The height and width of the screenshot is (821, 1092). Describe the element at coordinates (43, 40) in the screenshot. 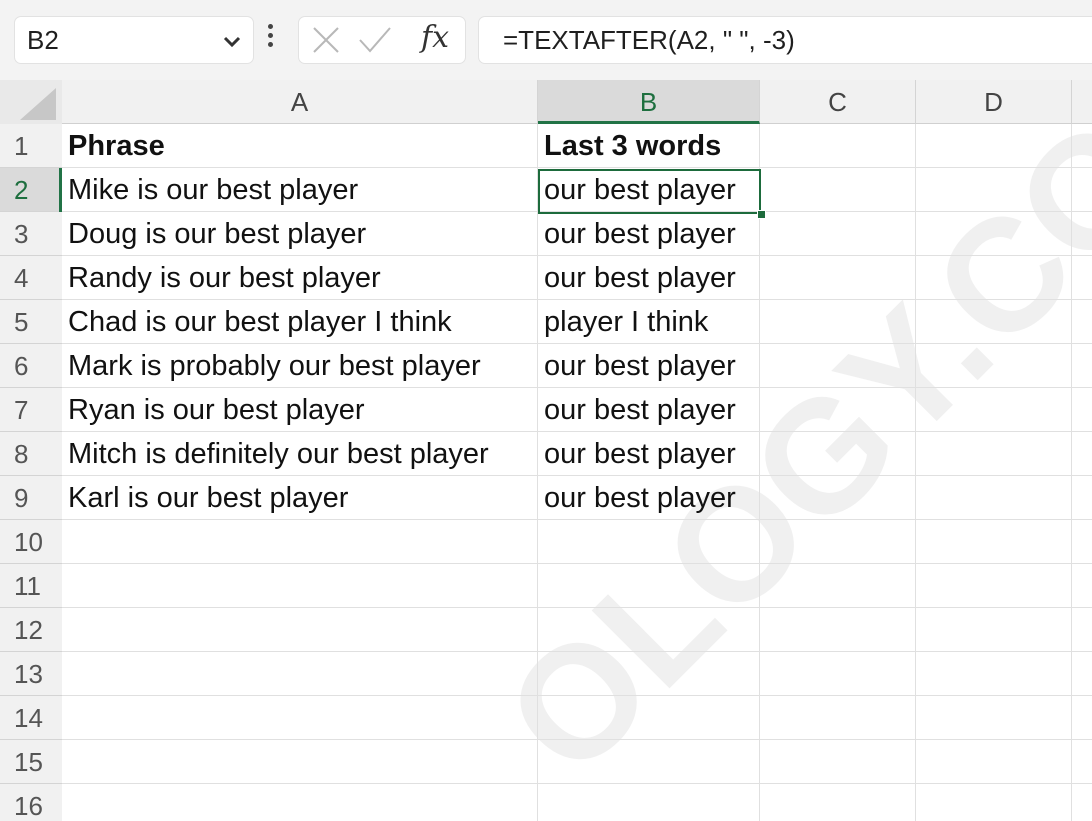

I see `name-box-value: B2` at that location.